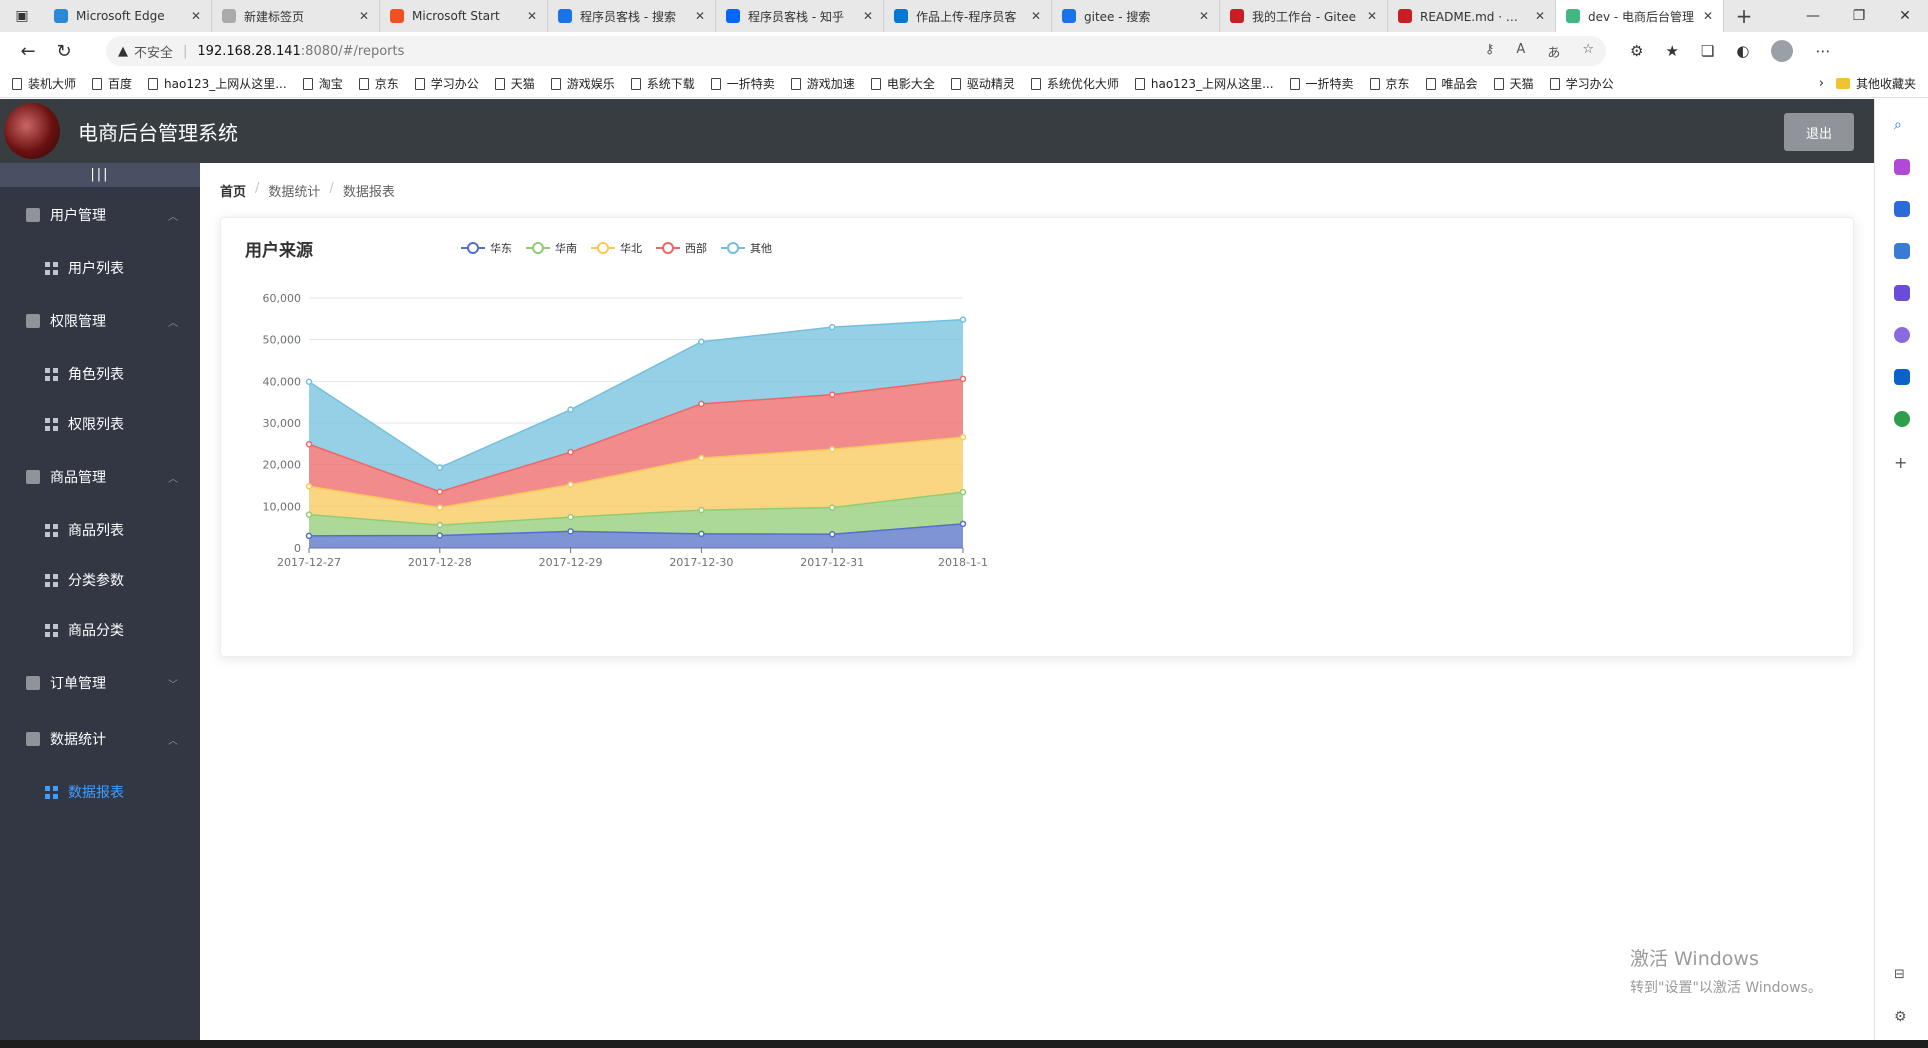 This screenshot has width=1928, height=1048. I want to click on browser-tab: README.md · 解字 ✕, so click(1472, 16).